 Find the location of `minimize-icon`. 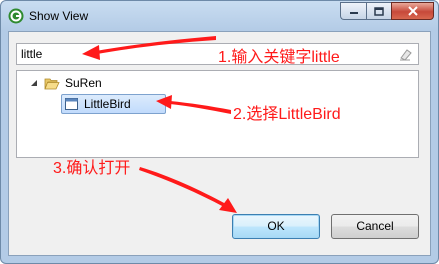

minimize-icon is located at coordinates (353, 13).